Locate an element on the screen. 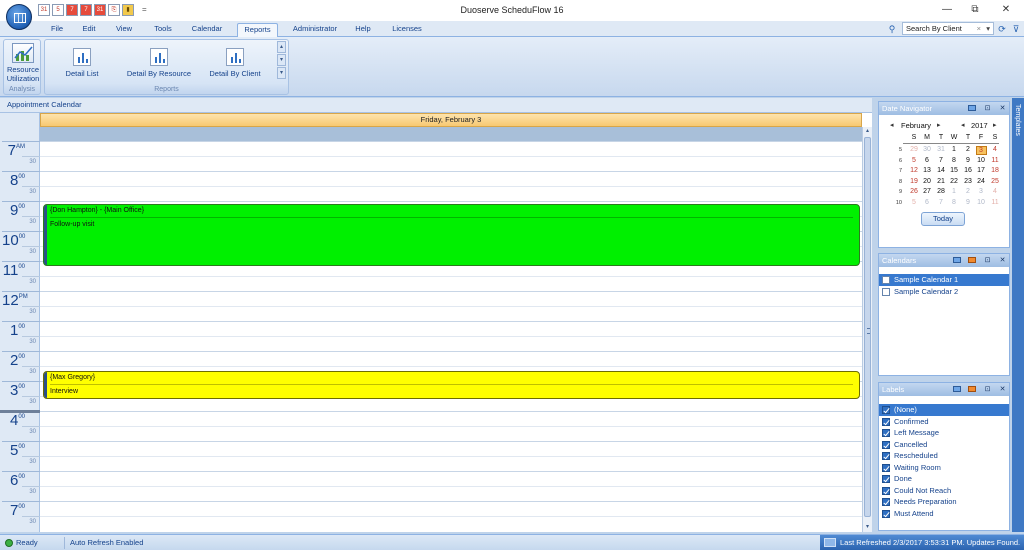 The image size is (1024, 550). calendar-day: 9 is located at coordinates (968, 202).